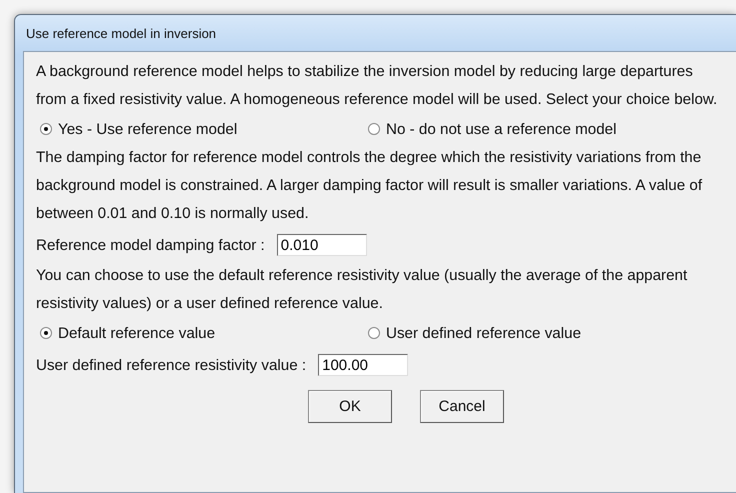  I want to click on description-text: A background reference model helps to stabilize the inversion model by reducing large departures from a fixed resistivity value. A homogeneous reference model will be used. Select your choice below., so click(377, 86).